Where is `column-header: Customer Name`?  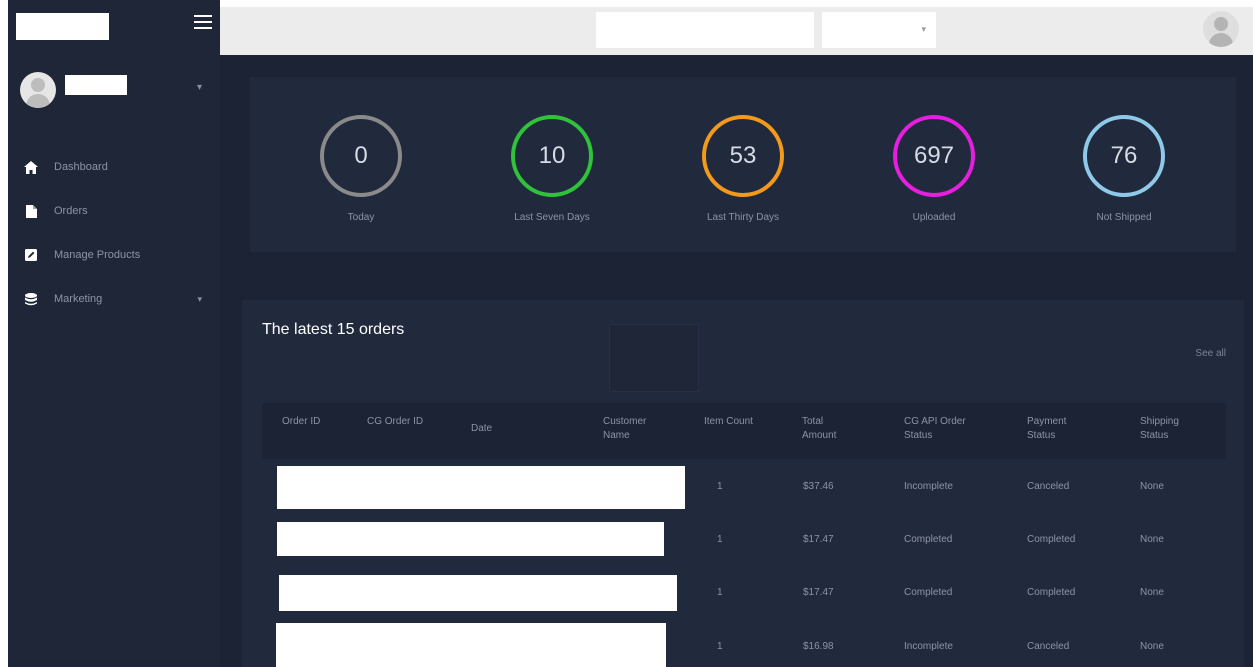 column-header: Customer Name is located at coordinates (635, 429).